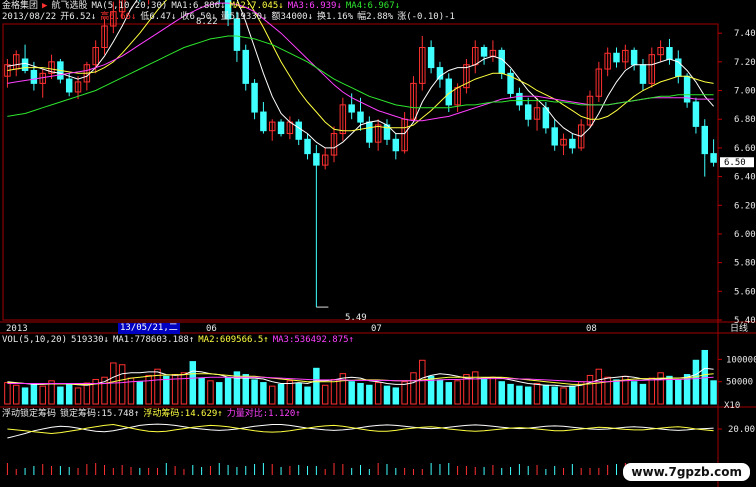 The height and width of the screenshot is (487, 756). Describe the element at coordinates (153, 340) in the screenshot. I see `volume-ma1: MA1:778603.188↑` at that location.